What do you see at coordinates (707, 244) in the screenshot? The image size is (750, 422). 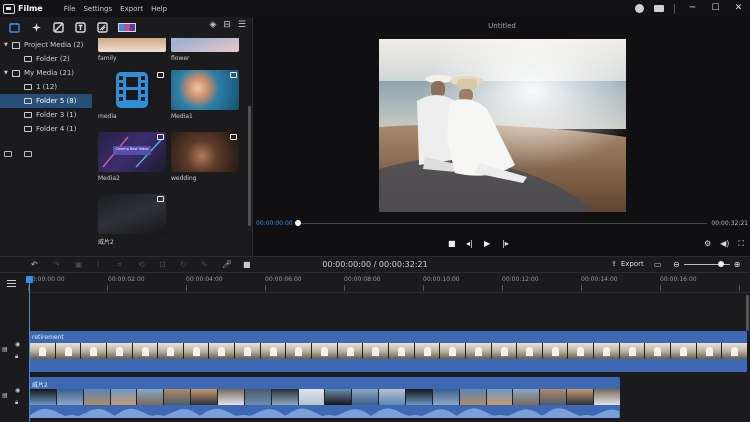 I see `settings-gear-icon: ⚙` at bounding box center [707, 244].